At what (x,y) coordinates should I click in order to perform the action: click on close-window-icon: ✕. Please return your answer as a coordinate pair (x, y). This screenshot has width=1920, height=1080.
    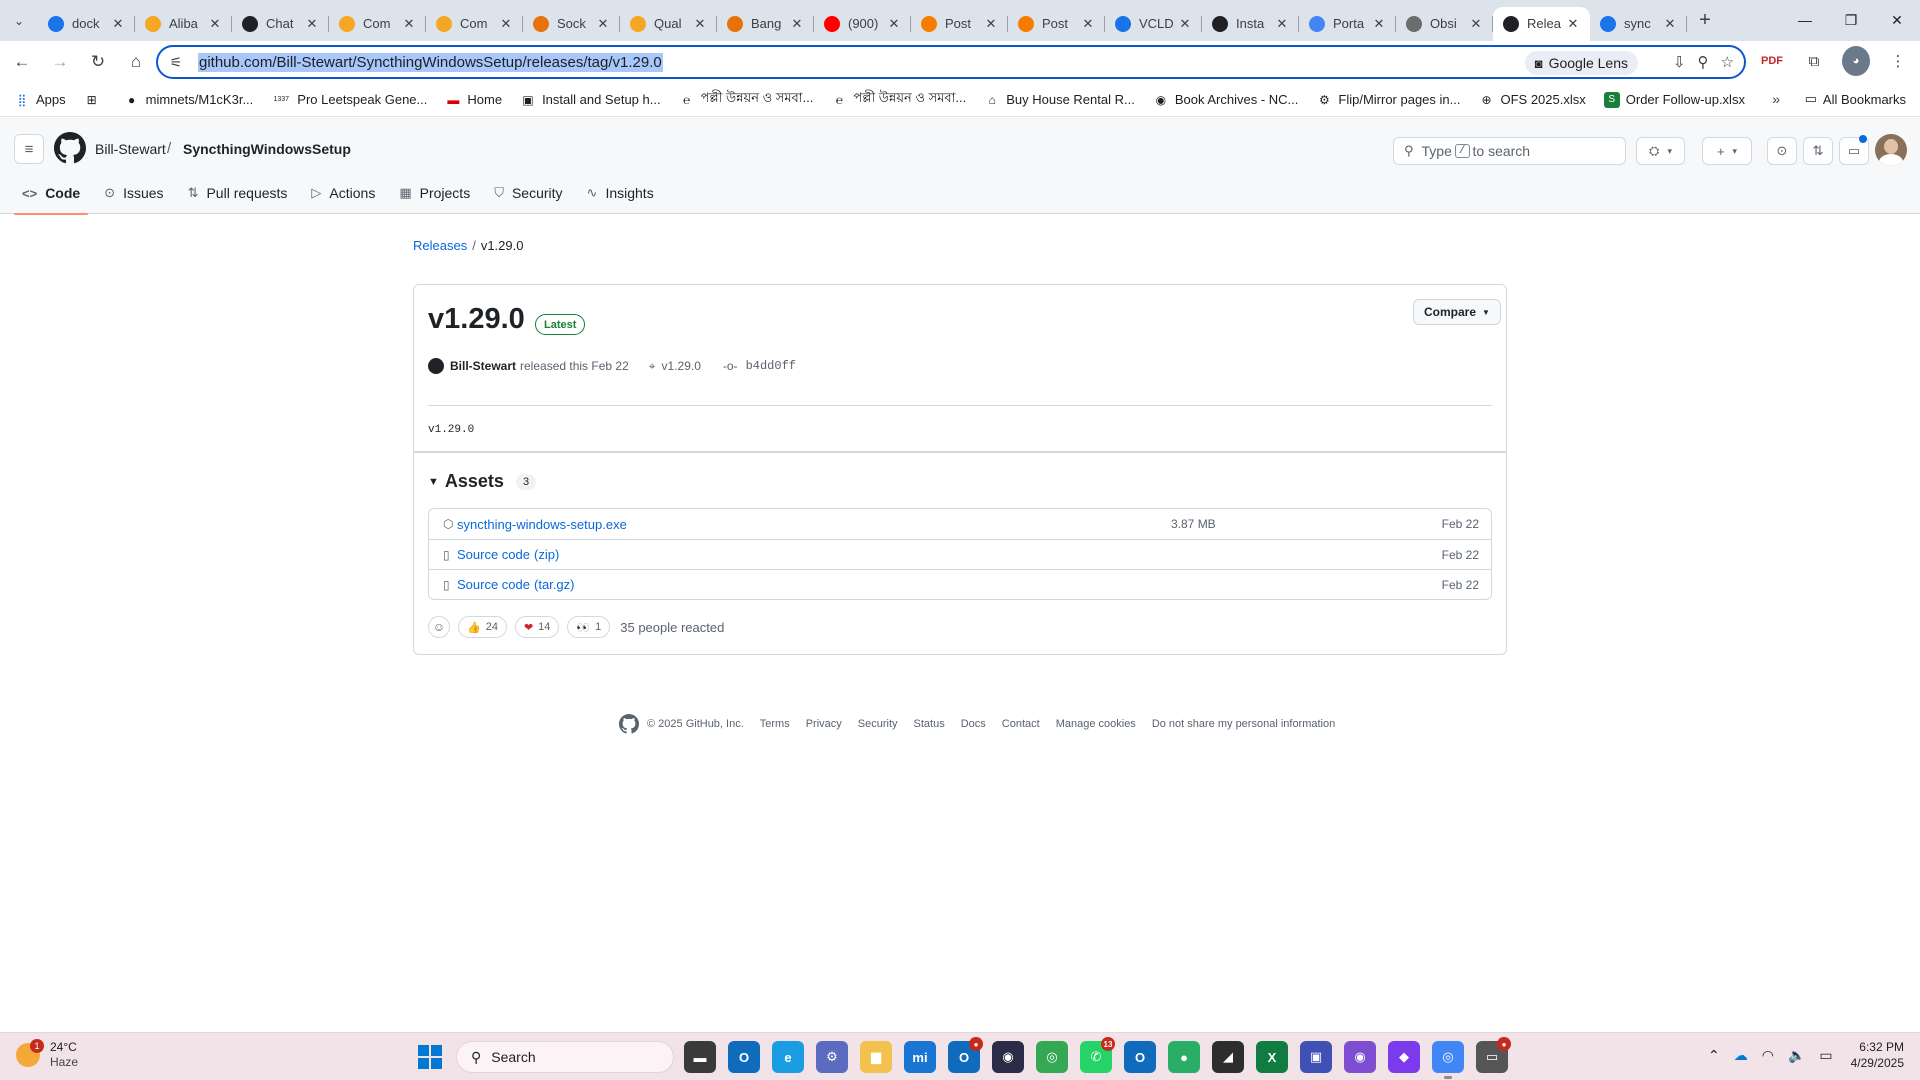
    Looking at the image, I should click on (1897, 20).